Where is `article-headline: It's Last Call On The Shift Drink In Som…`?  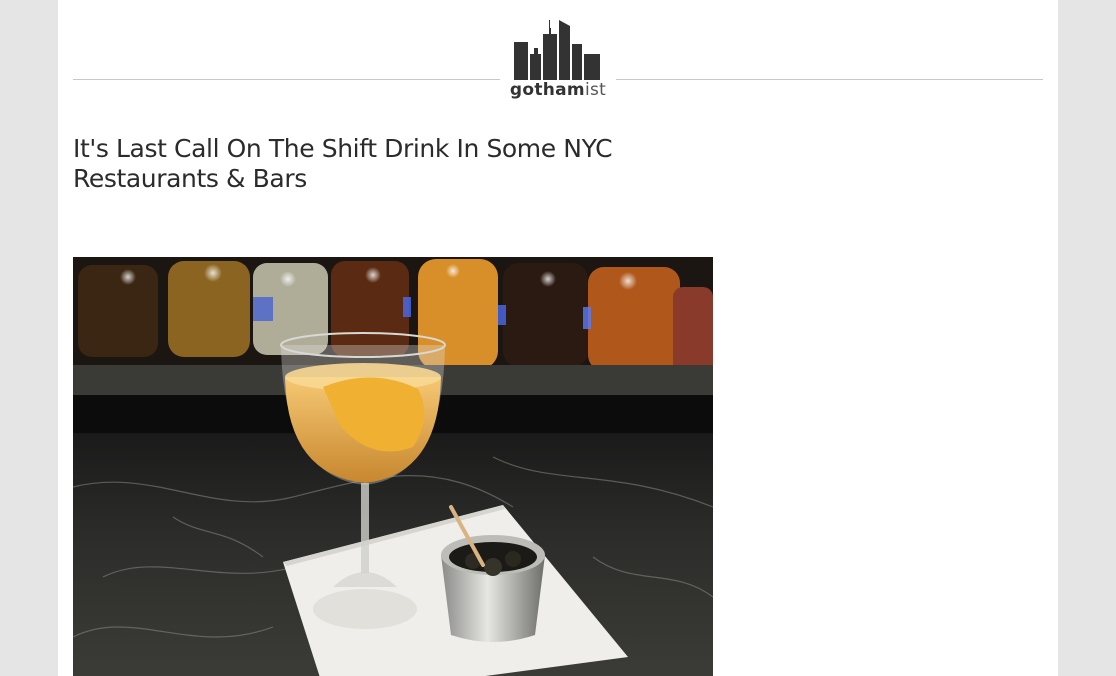
article-headline: It's Last Call On The Shift Drink In Som… is located at coordinates (398, 164).